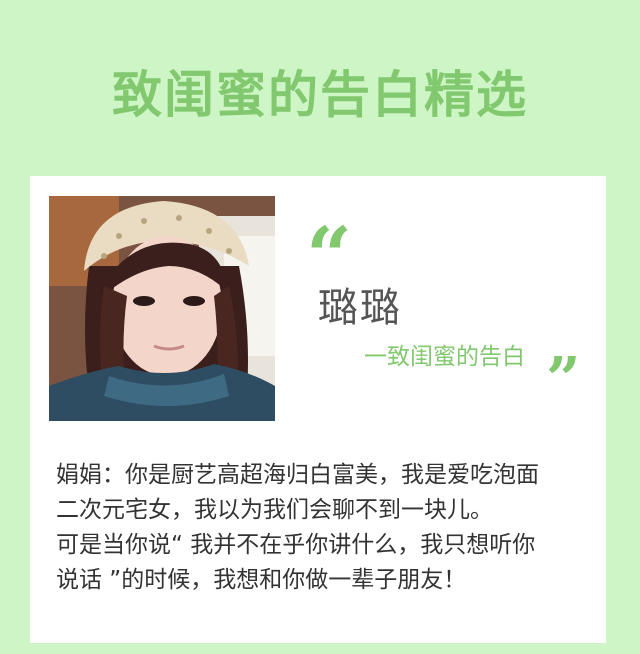 Image resolution: width=640 pixels, height=654 pixels. What do you see at coordinates (320, 95) in the screenshot?
I see `page-title: 致闺蜜的告白精选` at bounding box center [320, 95].